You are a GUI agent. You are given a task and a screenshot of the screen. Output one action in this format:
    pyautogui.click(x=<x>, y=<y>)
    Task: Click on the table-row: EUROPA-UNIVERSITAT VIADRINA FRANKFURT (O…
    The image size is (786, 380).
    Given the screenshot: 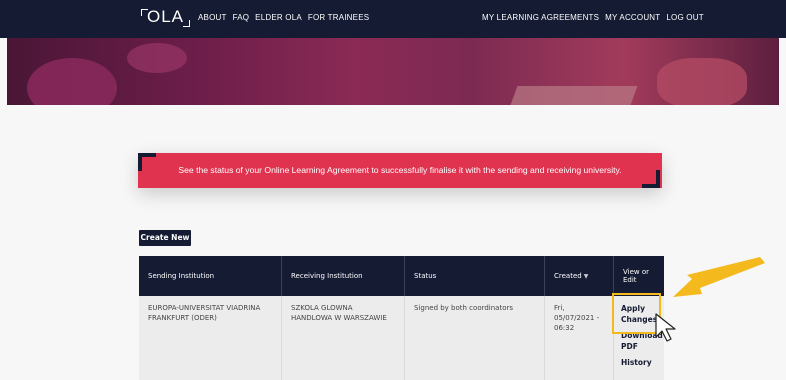 What is the action you would take?
    pyautogui.click(x=401, y=338)
    